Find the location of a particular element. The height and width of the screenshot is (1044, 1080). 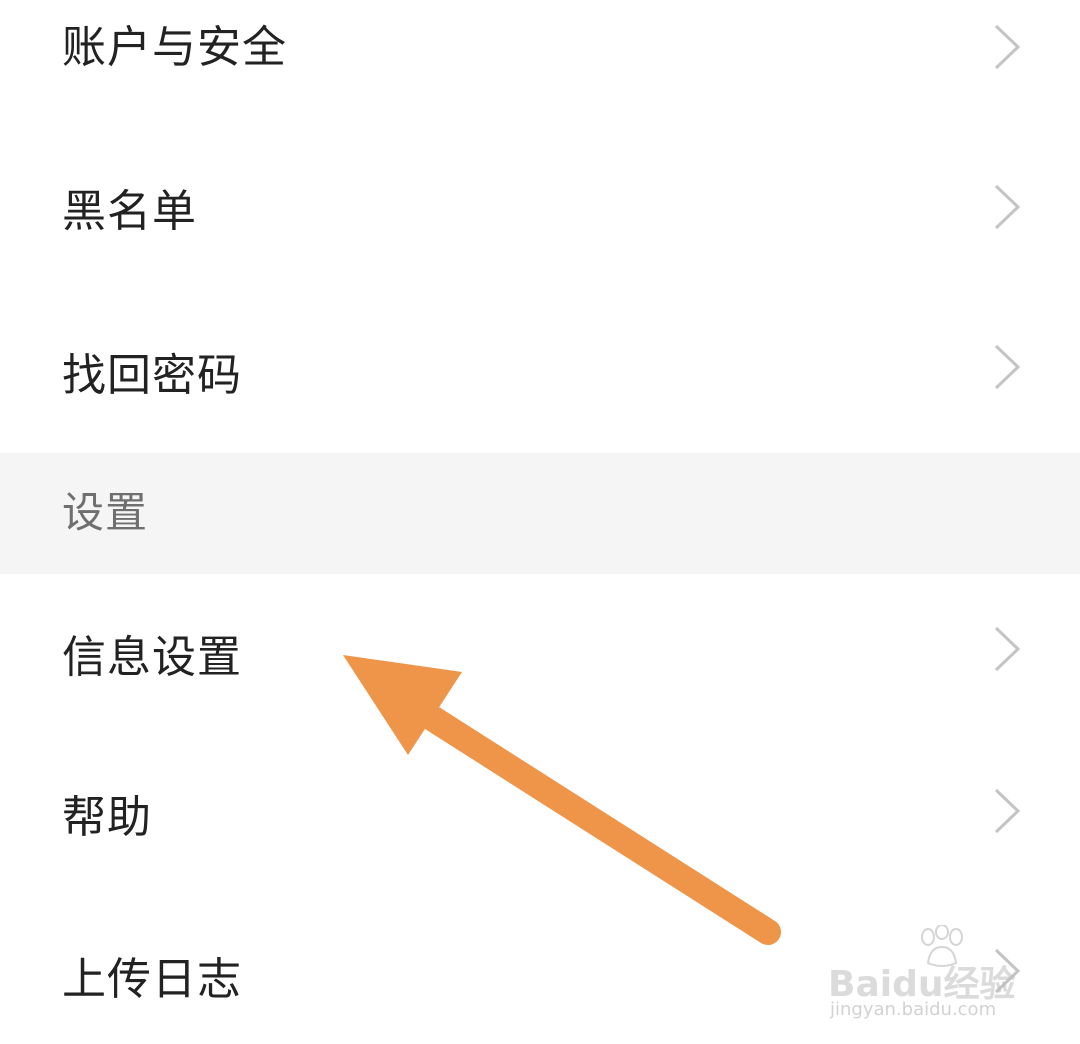

menu-item-upload-logs: 上传日志 is located at coordinates (540, 969).